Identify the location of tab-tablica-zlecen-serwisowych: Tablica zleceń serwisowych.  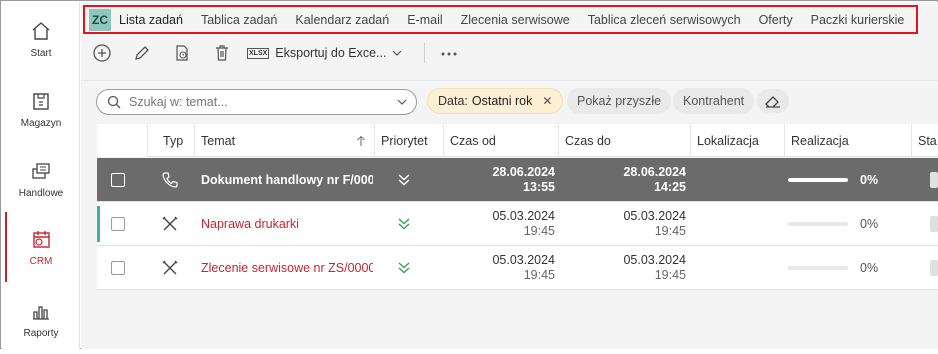
(664, 20).